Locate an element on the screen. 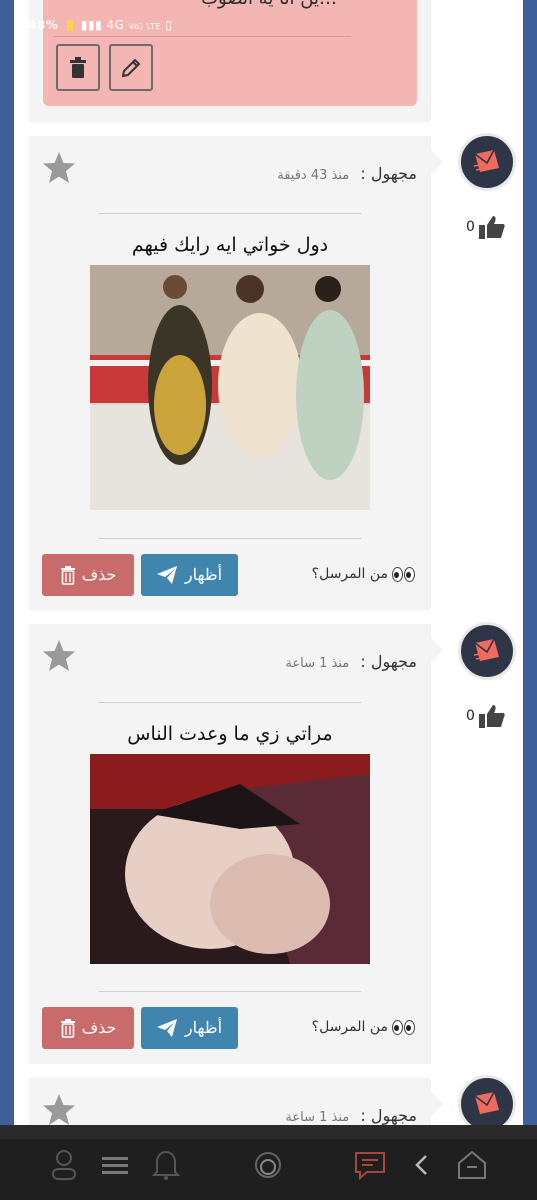  message-text: دول خواتي ايه رايك فيهم is located at coordinates (230, 245).